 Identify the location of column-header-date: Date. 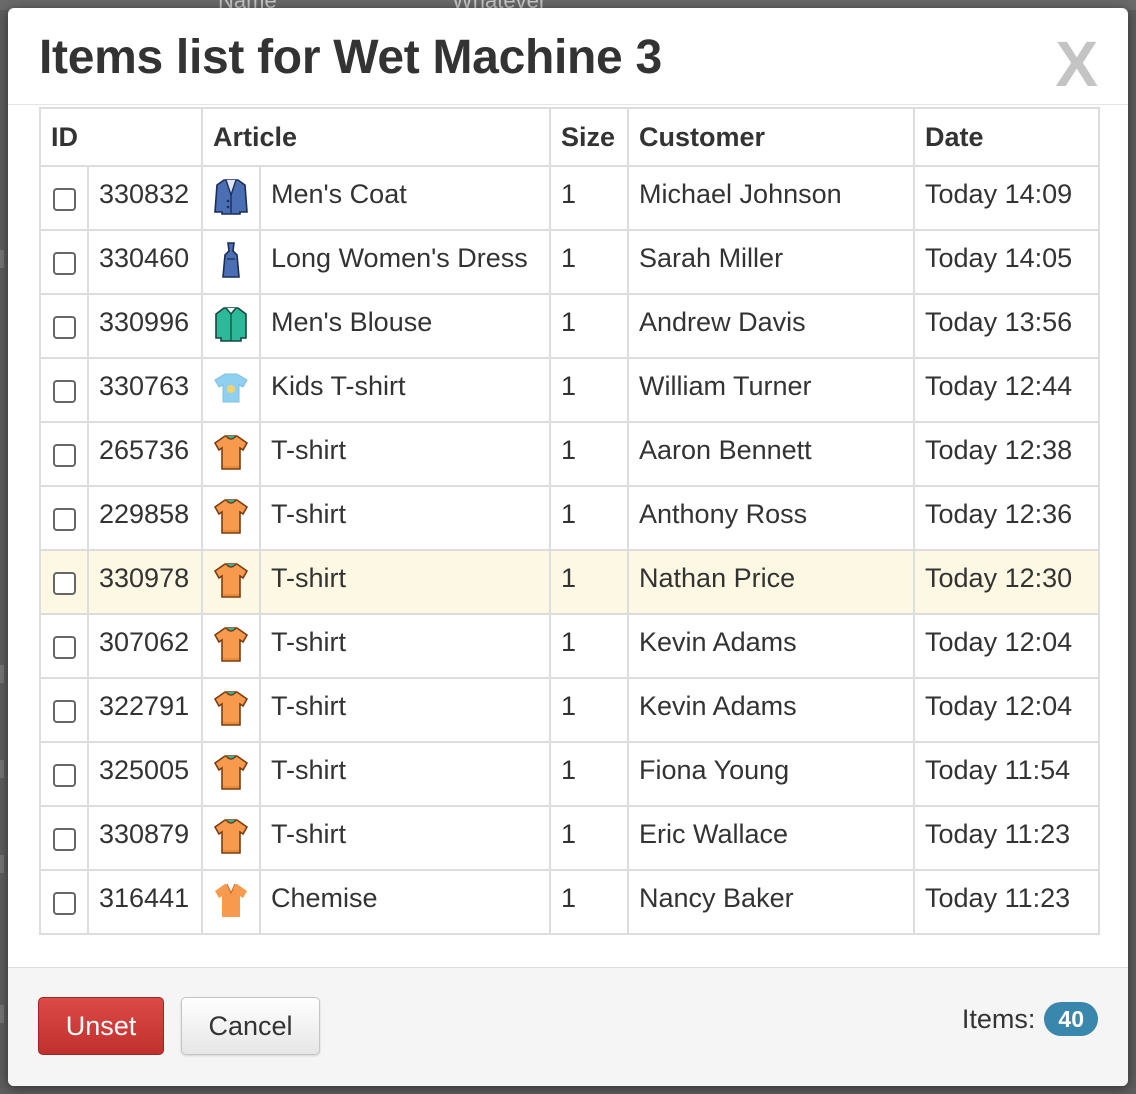
(1007, 137).